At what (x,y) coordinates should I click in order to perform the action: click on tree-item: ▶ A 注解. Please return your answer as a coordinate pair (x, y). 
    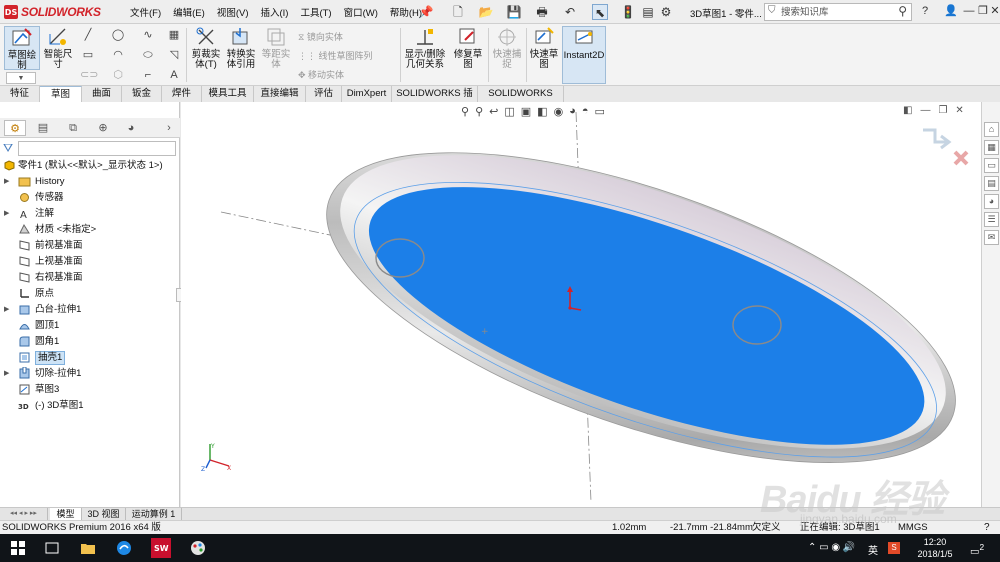
    Looking at the image, I should click on (90, 214).